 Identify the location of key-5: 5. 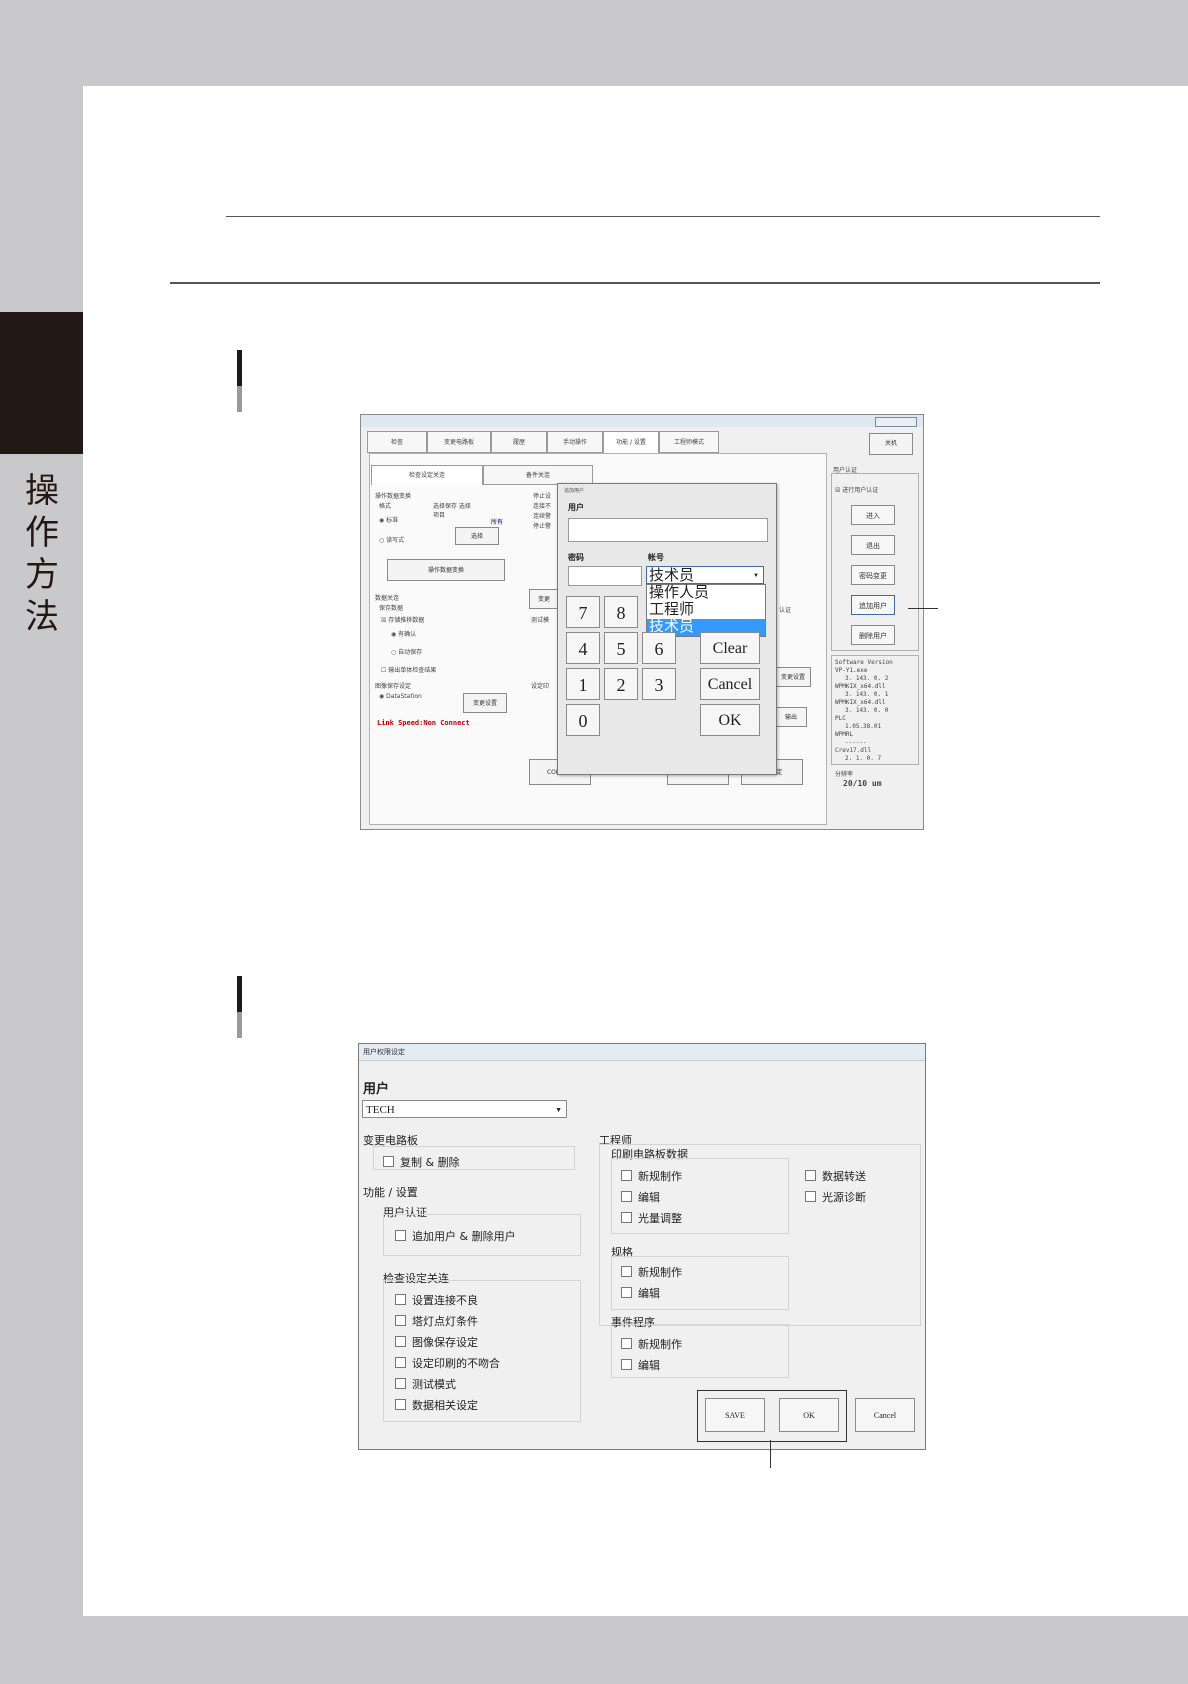
(621, 648).